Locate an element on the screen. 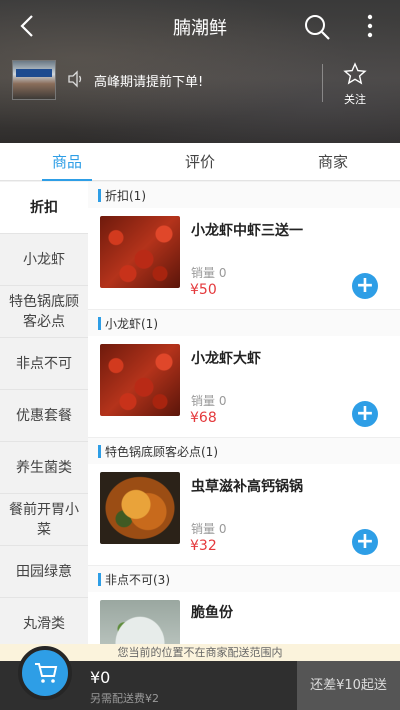 The height and width of the screenshot is (710, 400). product-price: ¥32 is located at coordinates (203, 546).